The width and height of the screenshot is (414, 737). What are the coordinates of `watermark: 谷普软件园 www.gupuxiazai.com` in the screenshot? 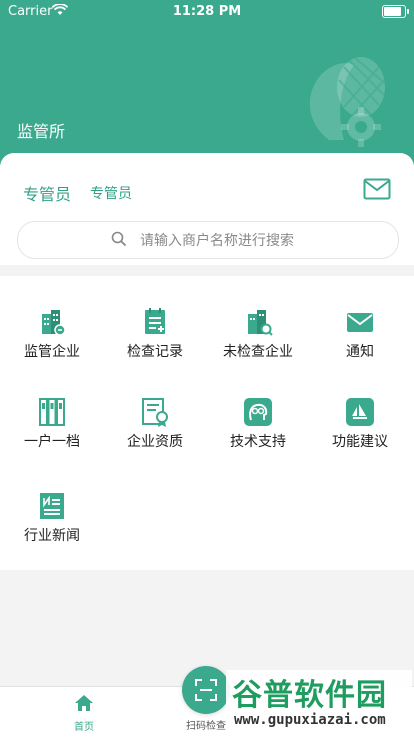 It's located at (319, 702).